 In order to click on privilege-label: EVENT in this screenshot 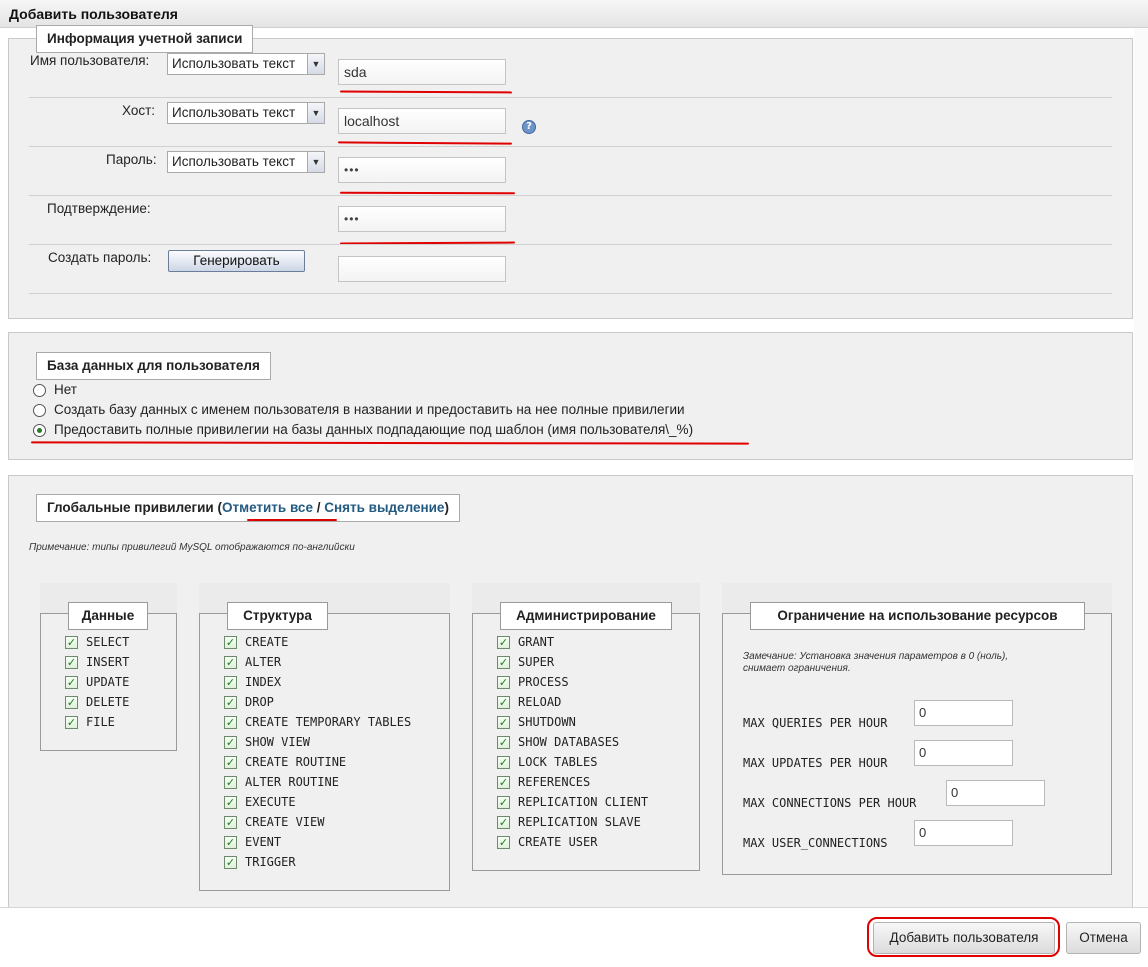, I will do `click(263, 842)`.